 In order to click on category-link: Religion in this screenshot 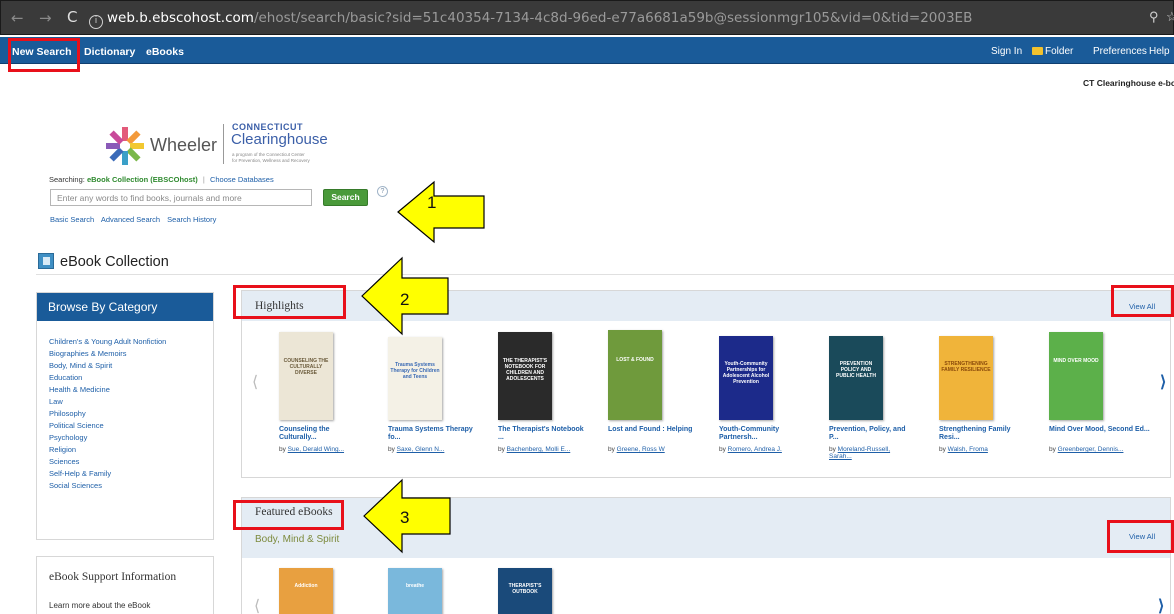, I will do `click(62, 449)`.